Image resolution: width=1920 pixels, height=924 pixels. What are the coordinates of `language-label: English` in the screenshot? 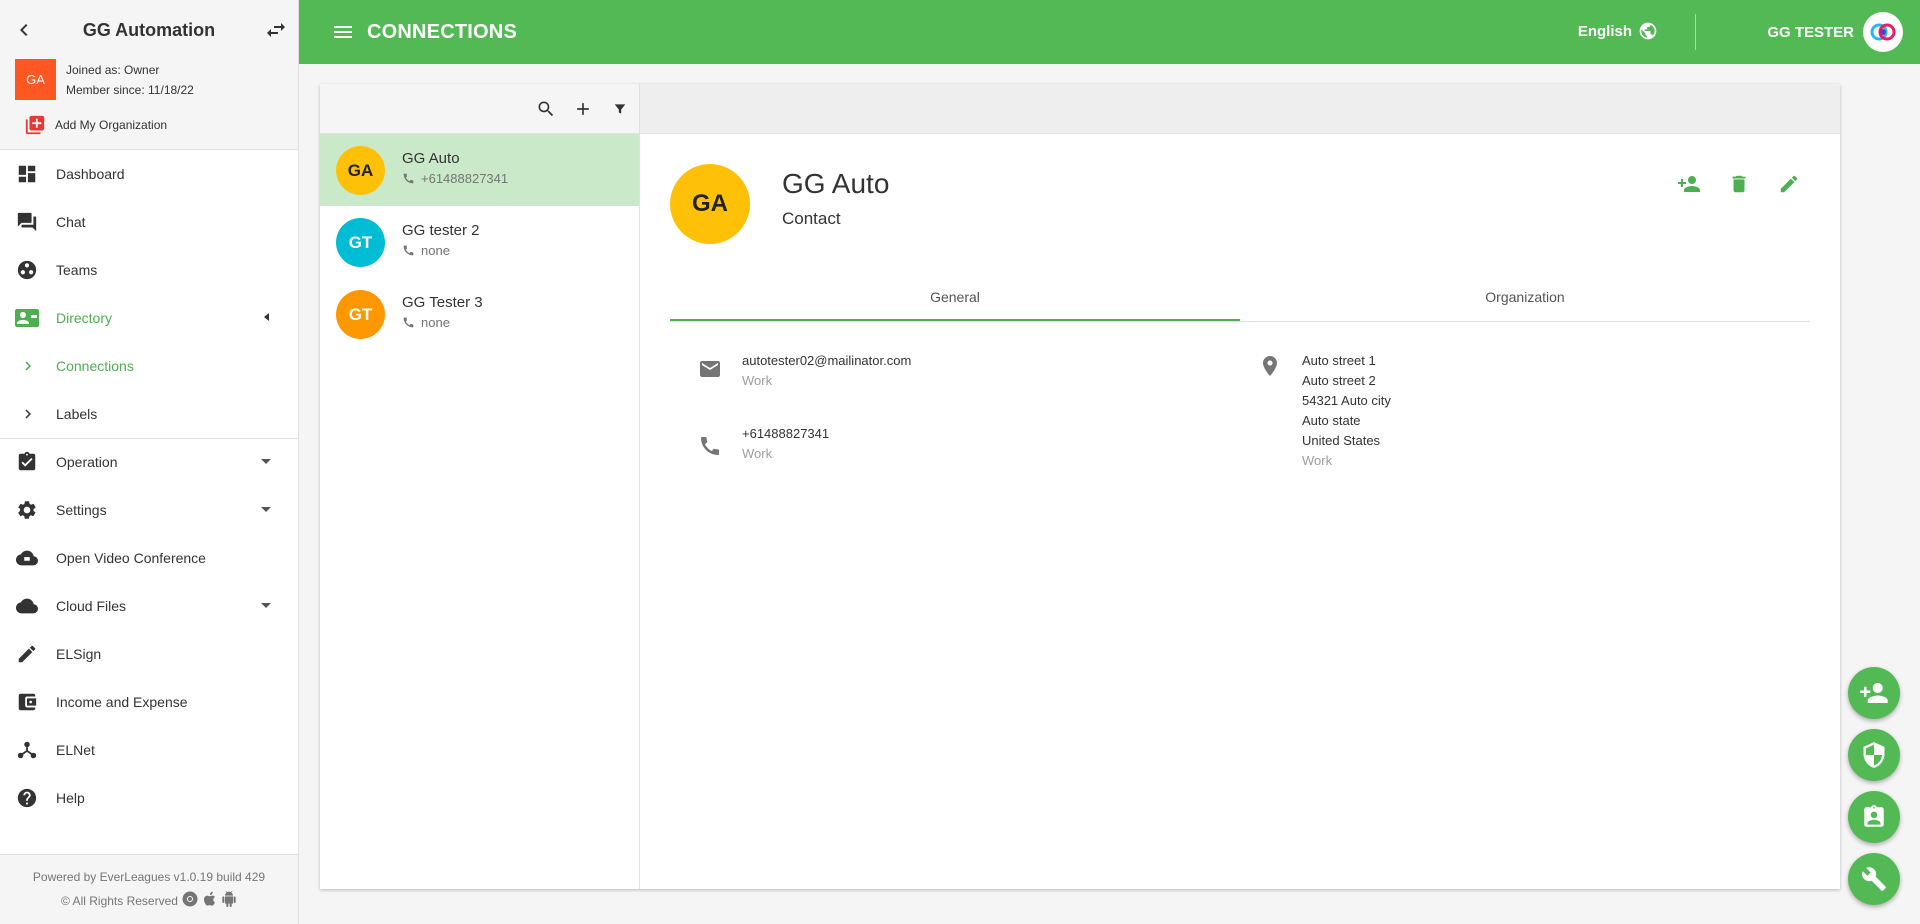 It's located at (1604, 31).